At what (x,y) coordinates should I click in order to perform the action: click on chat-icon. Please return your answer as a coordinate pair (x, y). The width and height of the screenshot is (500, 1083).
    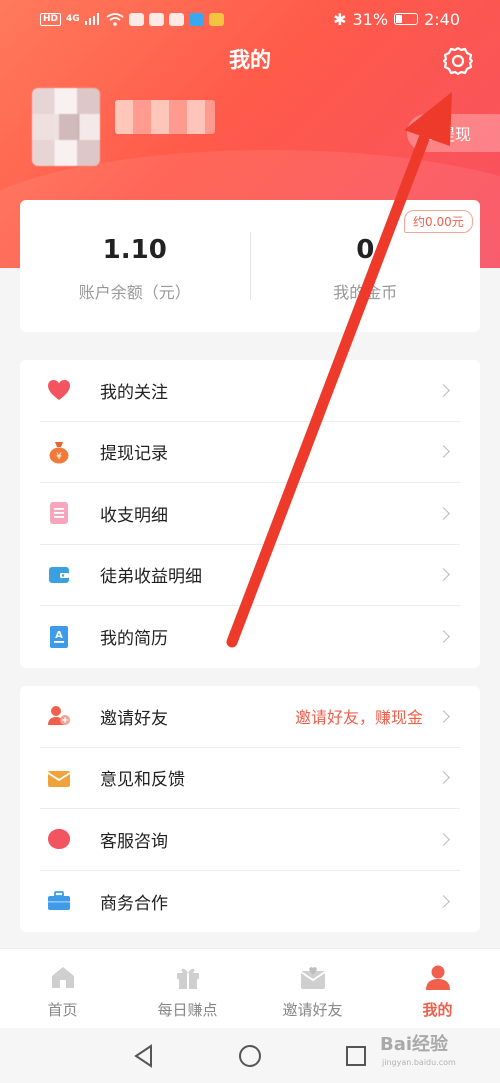
    Looking at the image, I should click on (59, 839).